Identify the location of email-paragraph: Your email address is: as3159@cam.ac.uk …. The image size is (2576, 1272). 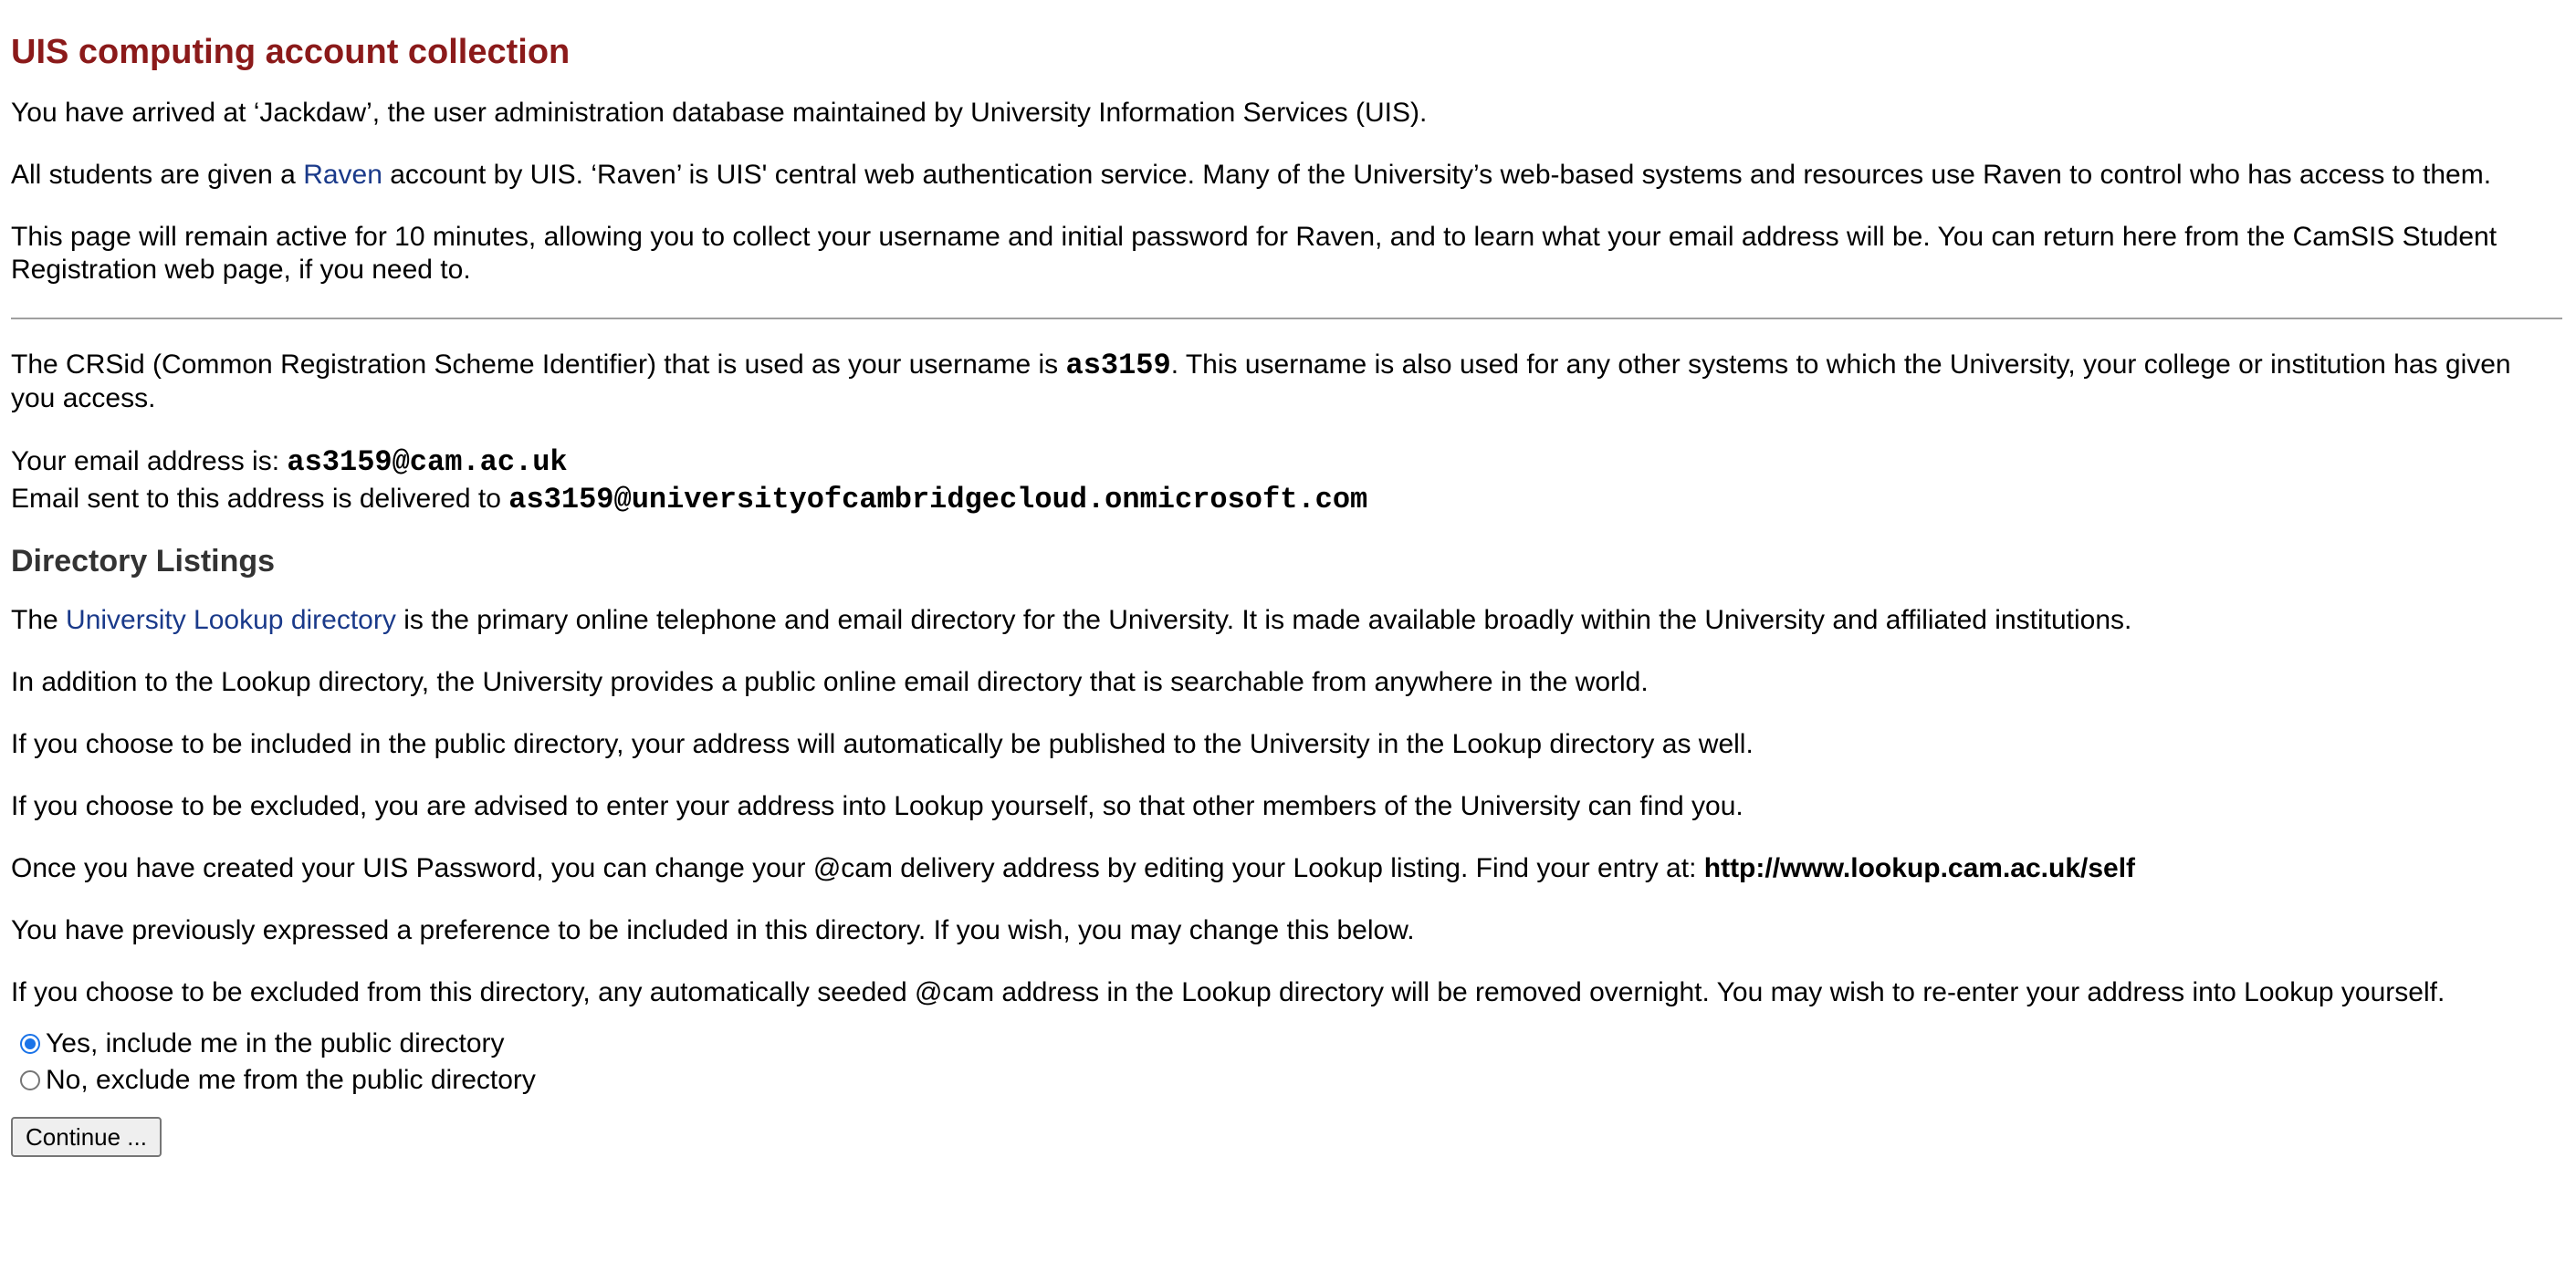
(1287, 480).